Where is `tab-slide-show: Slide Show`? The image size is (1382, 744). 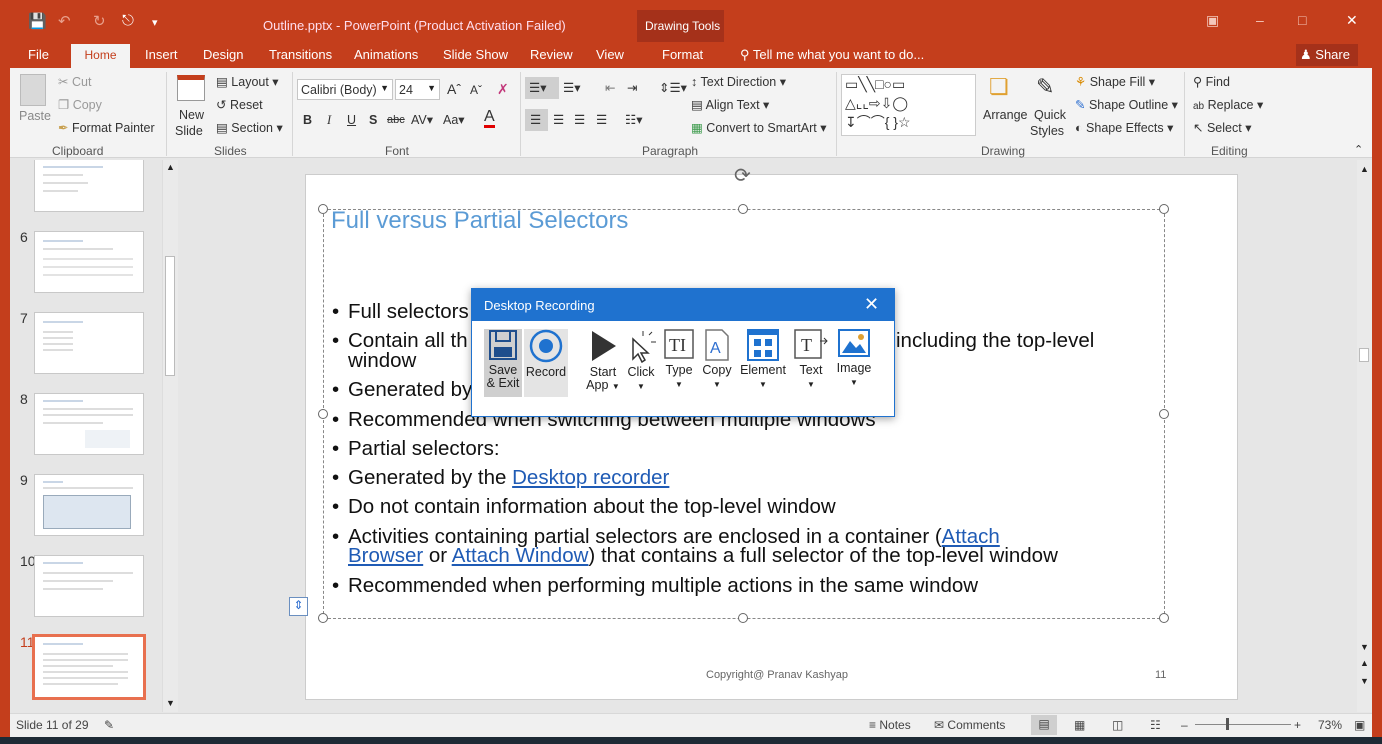
tab-slide-show: Slide Show is located at coordinates (475, 57).